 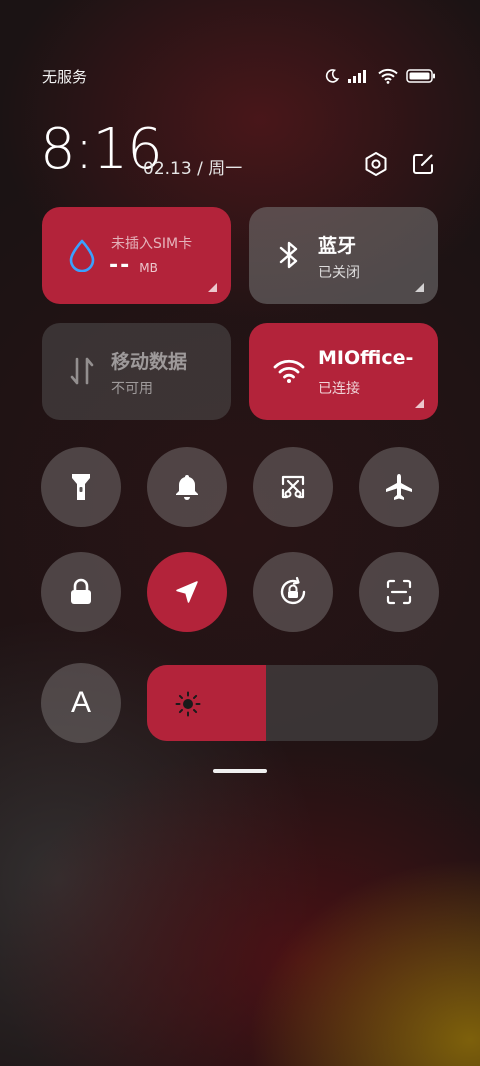 What do you see at coordinates (240, 771) in the screenshot?
I see `drag-handle` at bounding box center [240, 771].